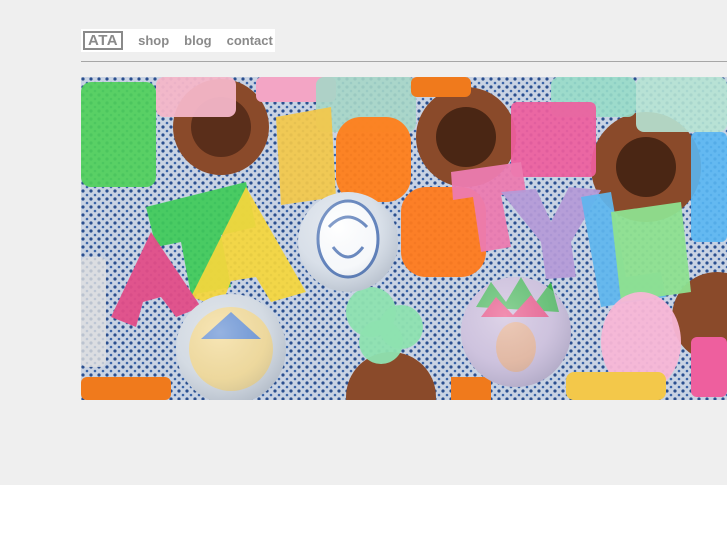 The image size is (727, 545). What do you see at coordinates (103, 40) in the screenshot?
I see `logo: ATA` at bounding box center [103, 40].